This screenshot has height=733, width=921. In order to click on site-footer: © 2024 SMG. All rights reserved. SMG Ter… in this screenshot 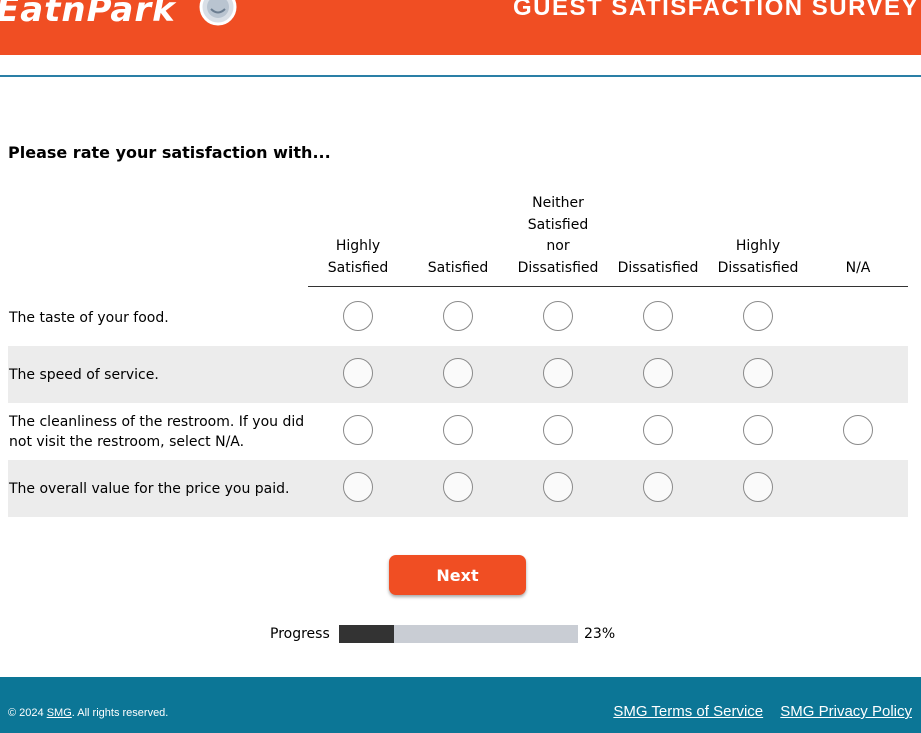, I will do `click(460, 705)`.